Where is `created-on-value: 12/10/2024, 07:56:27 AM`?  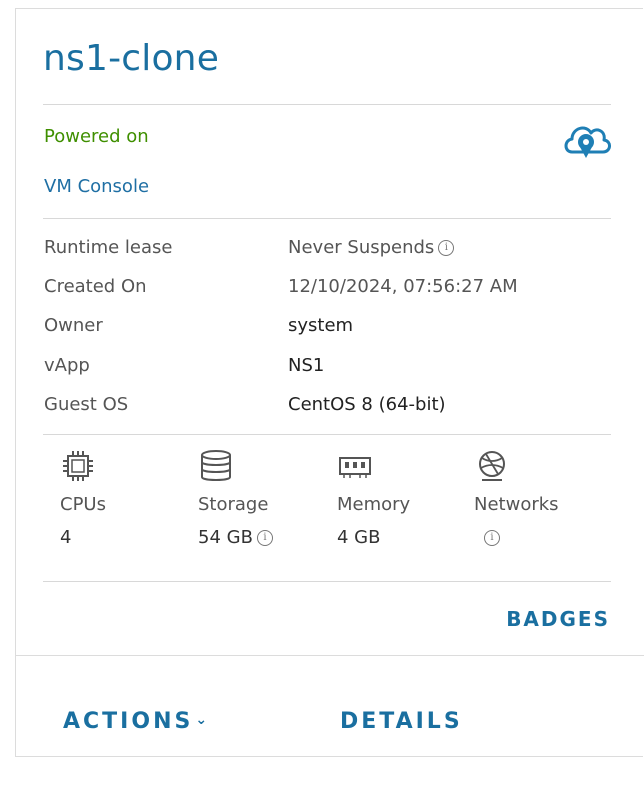 created-on-value: 12/10/2024, 07:56:27 AM is located at coordinates (403, 286).